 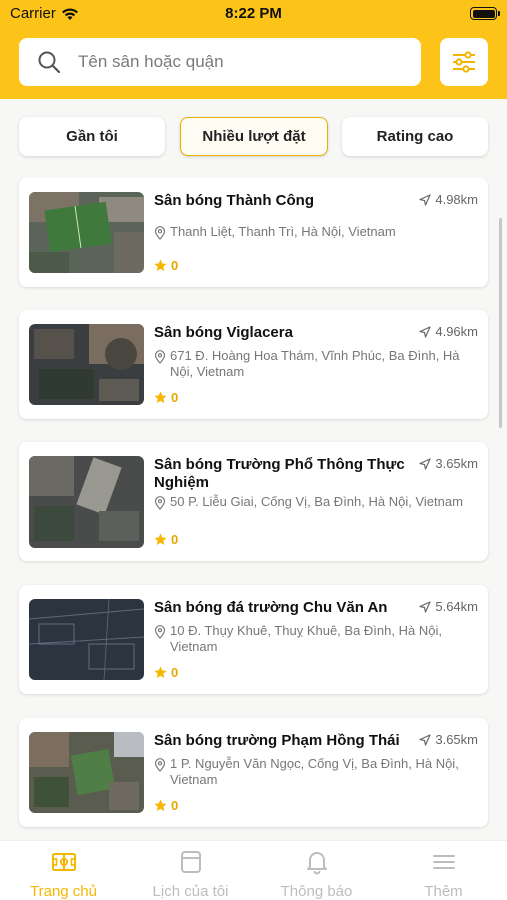 What do you see at coordinates (415, 136) in the screenshot?
I see `chip-top-rated: Rating cao` at bounding box center [415, 136].